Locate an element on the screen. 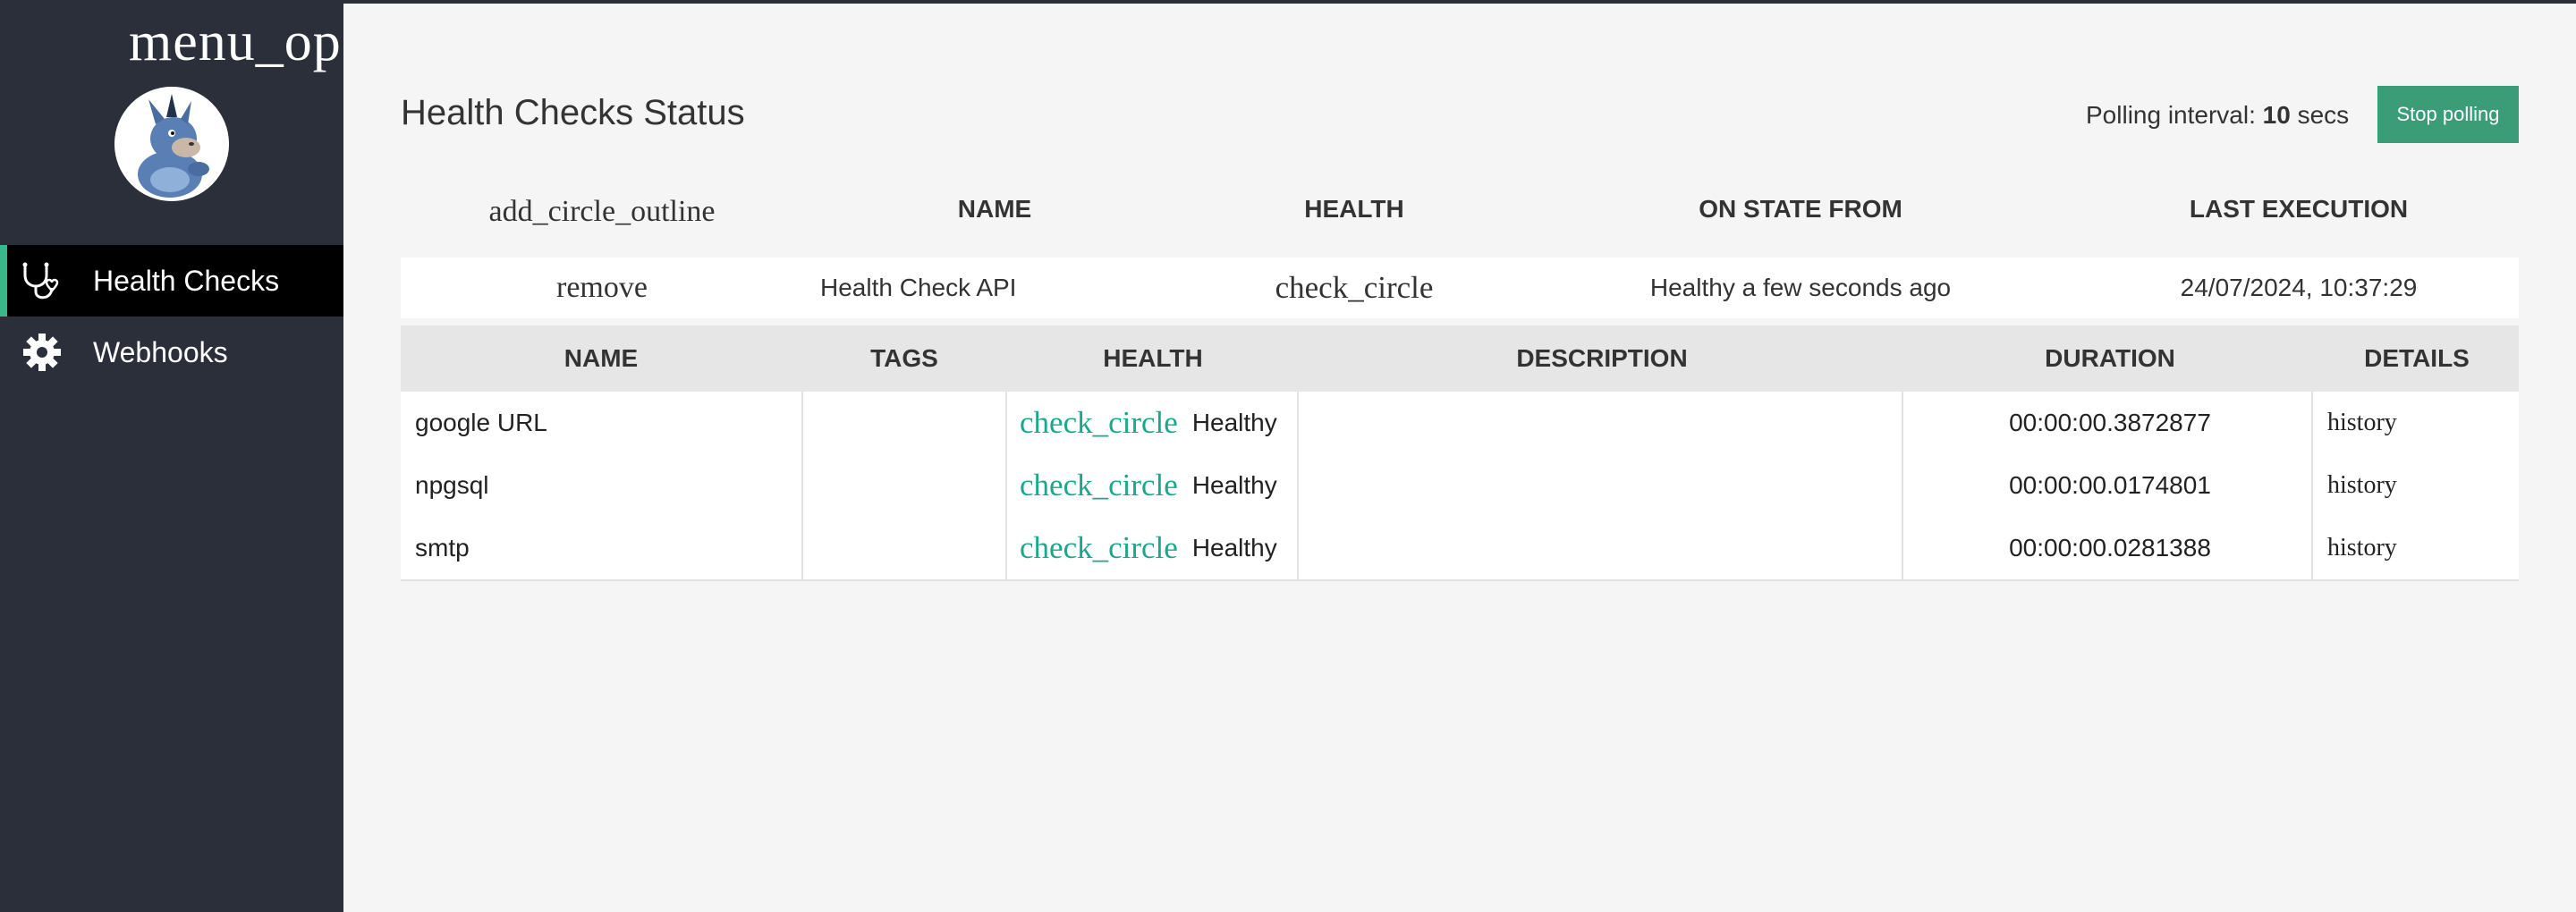 This screenshot has width=2576, height=912. check-name: Health Check API is located at coordinates (918, 287).